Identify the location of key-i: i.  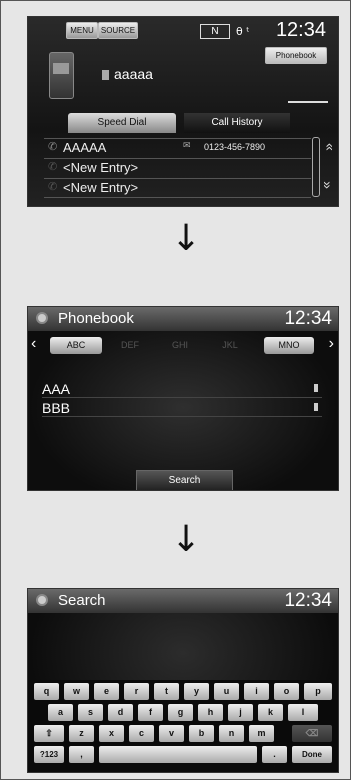
(256, 691).